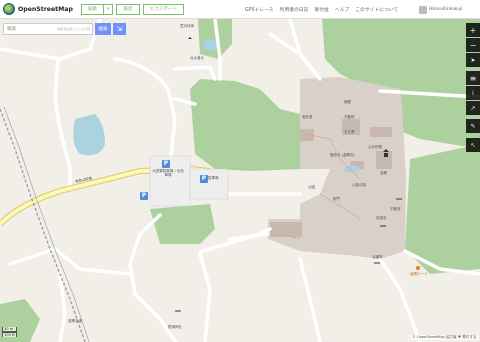 This screenshot has height=342, width=480. Describe the element at coordinates (103, 29) in the screenshot. I see `search-button: 検索` at that location.